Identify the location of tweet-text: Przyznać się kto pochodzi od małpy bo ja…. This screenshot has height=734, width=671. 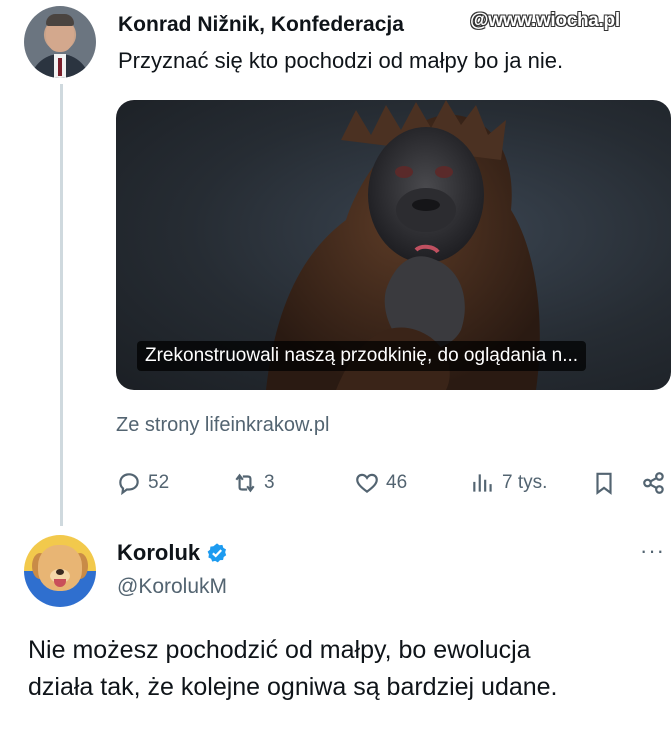
(341, 60).